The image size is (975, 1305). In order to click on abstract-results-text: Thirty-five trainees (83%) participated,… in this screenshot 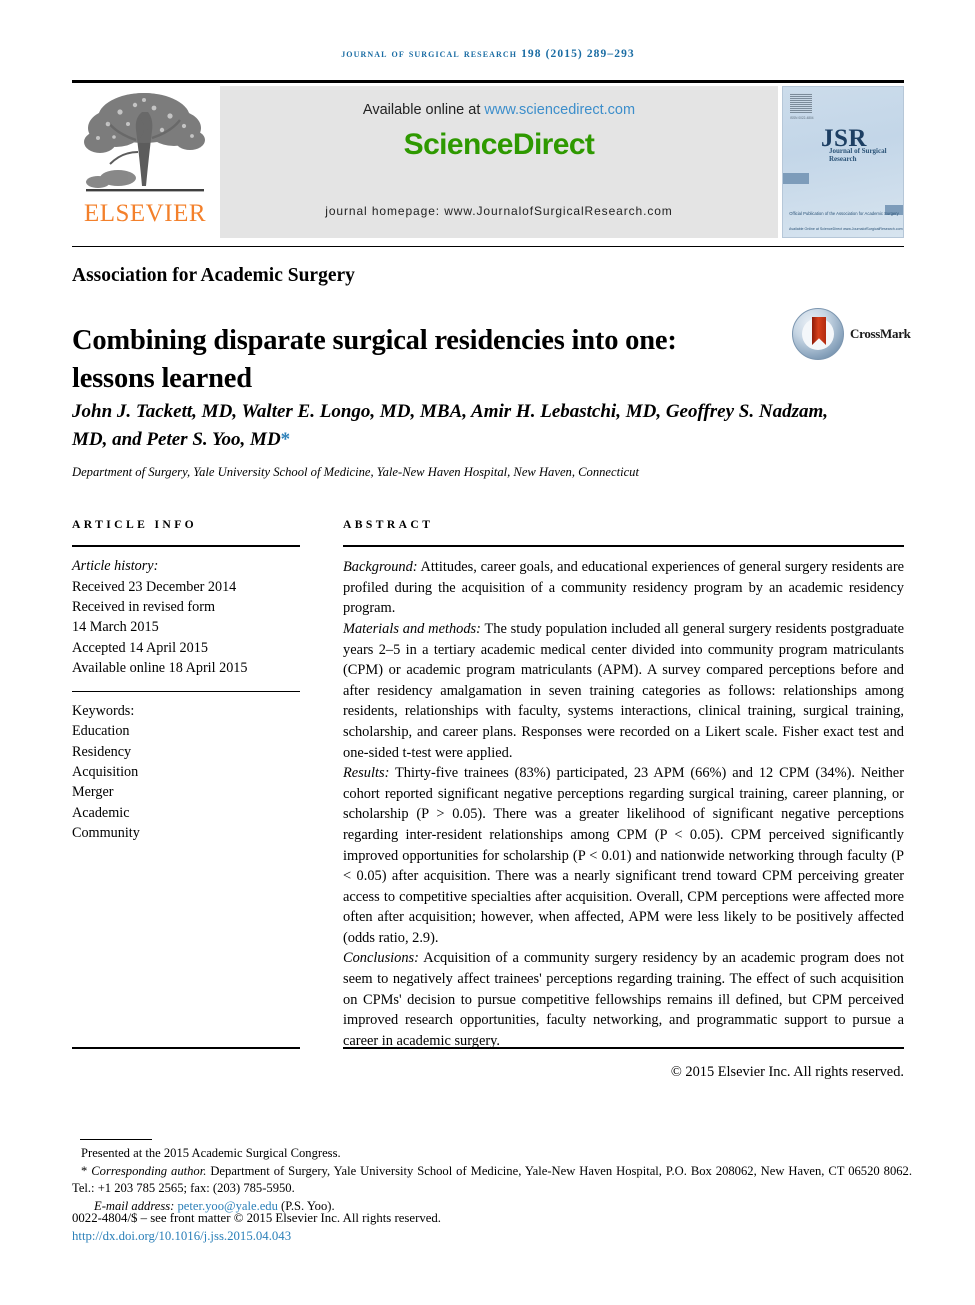, I will do `click(623, 855)`.